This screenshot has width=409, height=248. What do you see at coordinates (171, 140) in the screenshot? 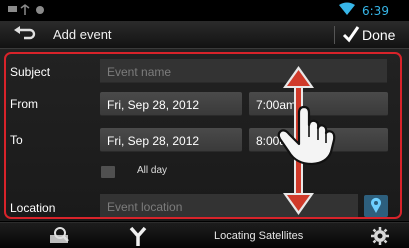
I see `to-date-button: Fri, Sep 28, 2012` at bounding box center [171, 140].